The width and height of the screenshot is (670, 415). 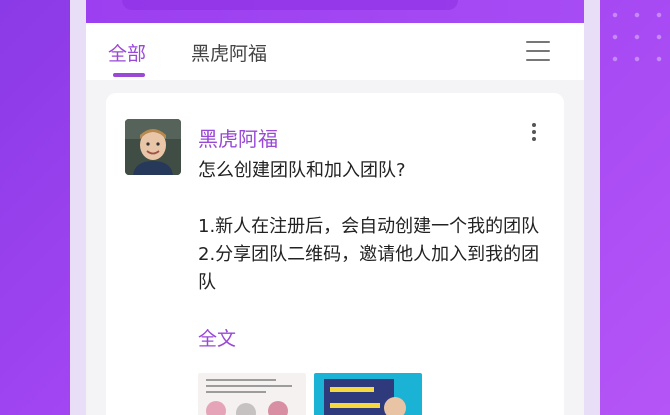 I want to click on post-line-1: 1.新人在注册后，会自动创建一个我的团队, so click(x=369, y=226).